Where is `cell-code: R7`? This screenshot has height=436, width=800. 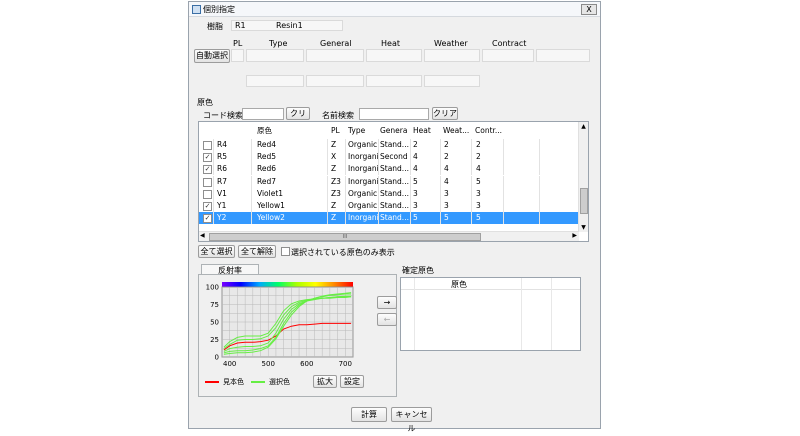 cell-code: R7 is located at coordinates (222, 181).